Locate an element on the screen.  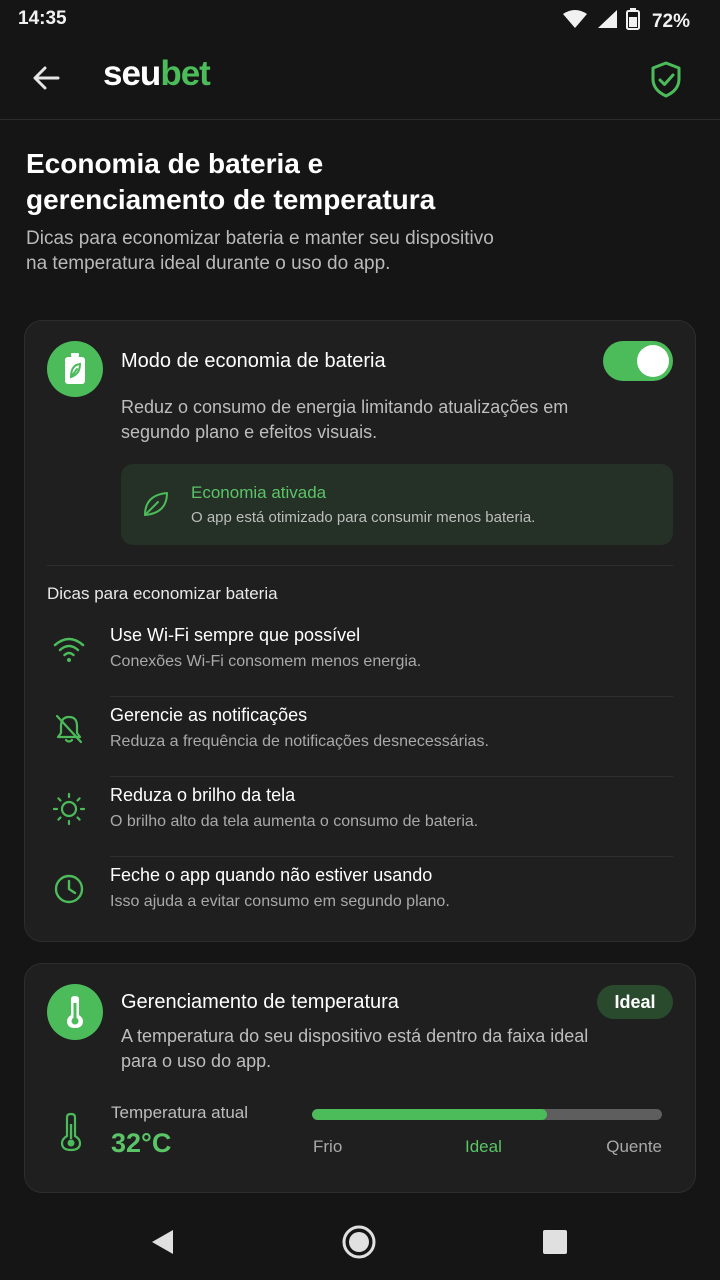
battery-percent: 72% is located at coordinates (670, 21).